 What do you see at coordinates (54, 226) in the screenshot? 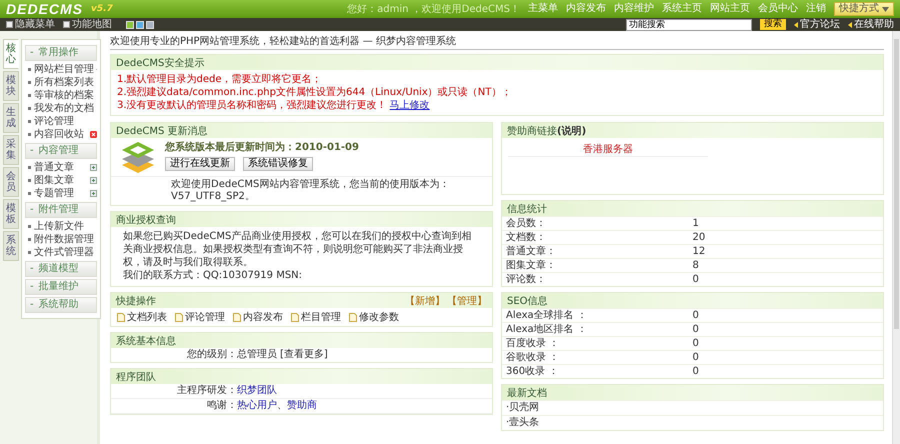
I see `menu-item: 上传新文件` at bounding box center [54, 226].